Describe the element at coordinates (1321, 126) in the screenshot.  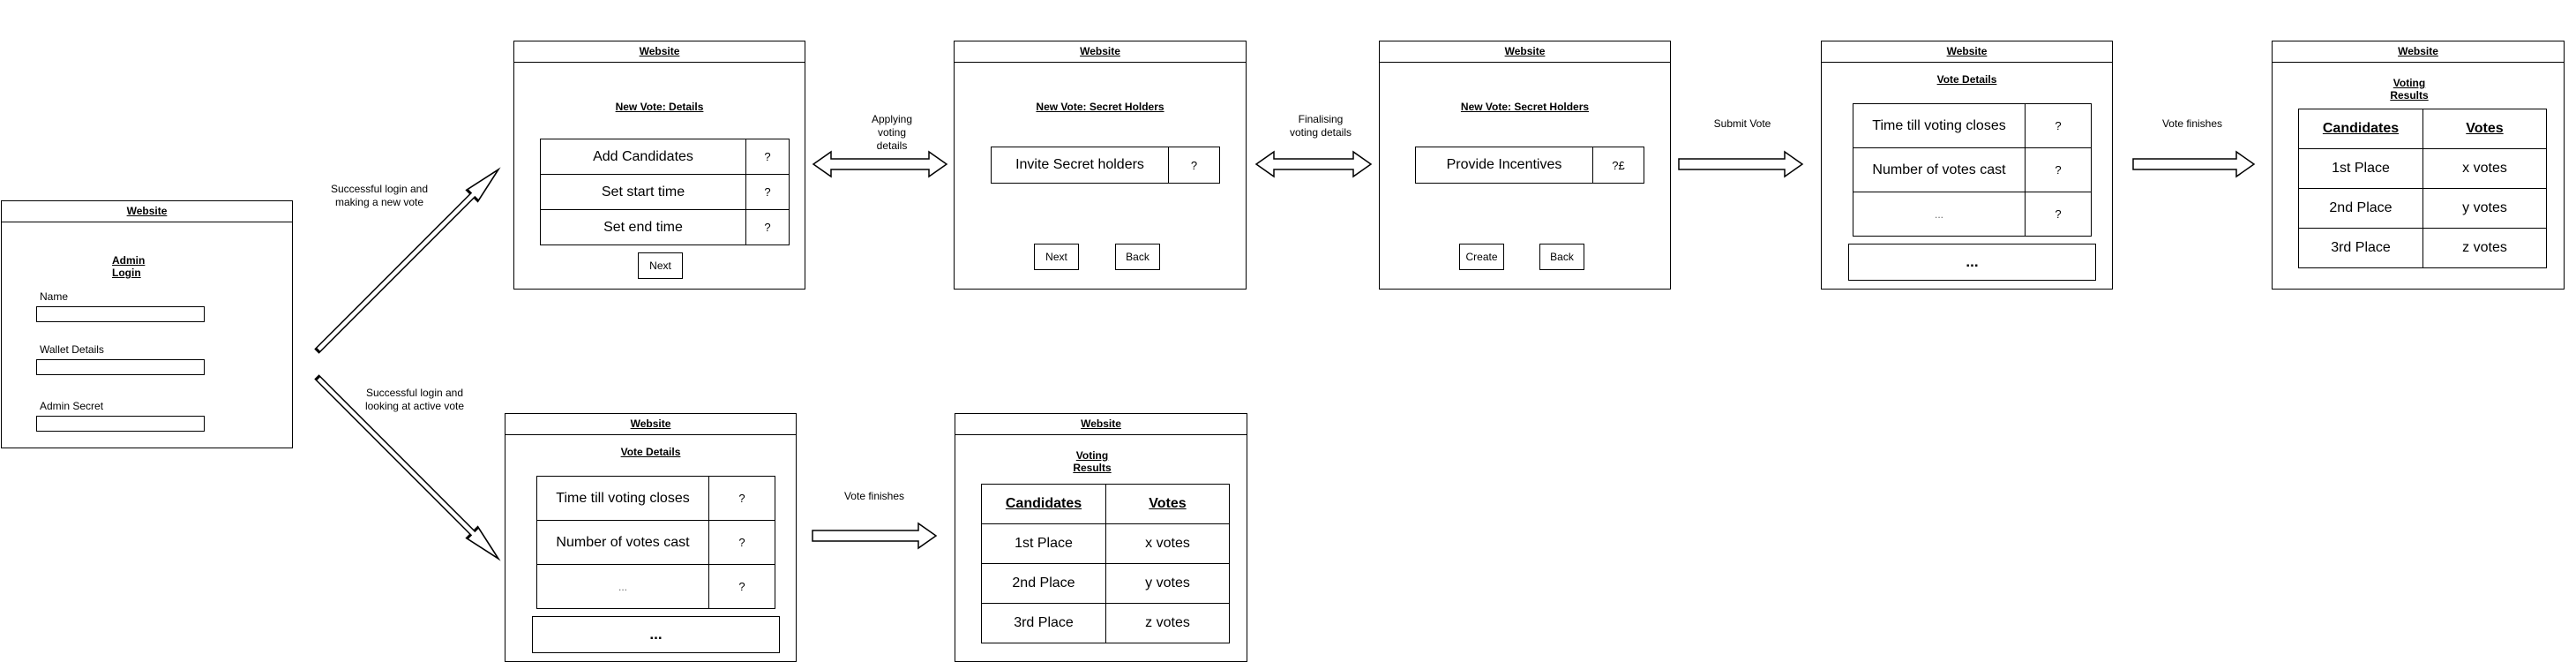
I see `label-finalising: Finalising voting details` at that location.